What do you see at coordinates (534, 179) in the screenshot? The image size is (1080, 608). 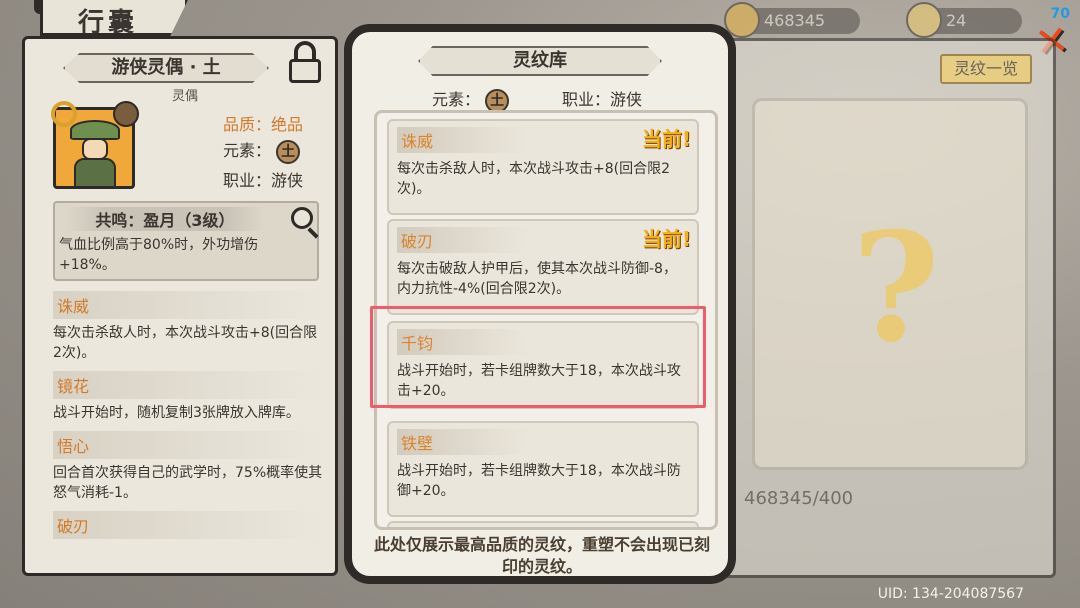 I see `rune-desc: 每次击杀敌人时，本次战斗攻击+8(回合限2次)。` at bounding box center [534, 179].